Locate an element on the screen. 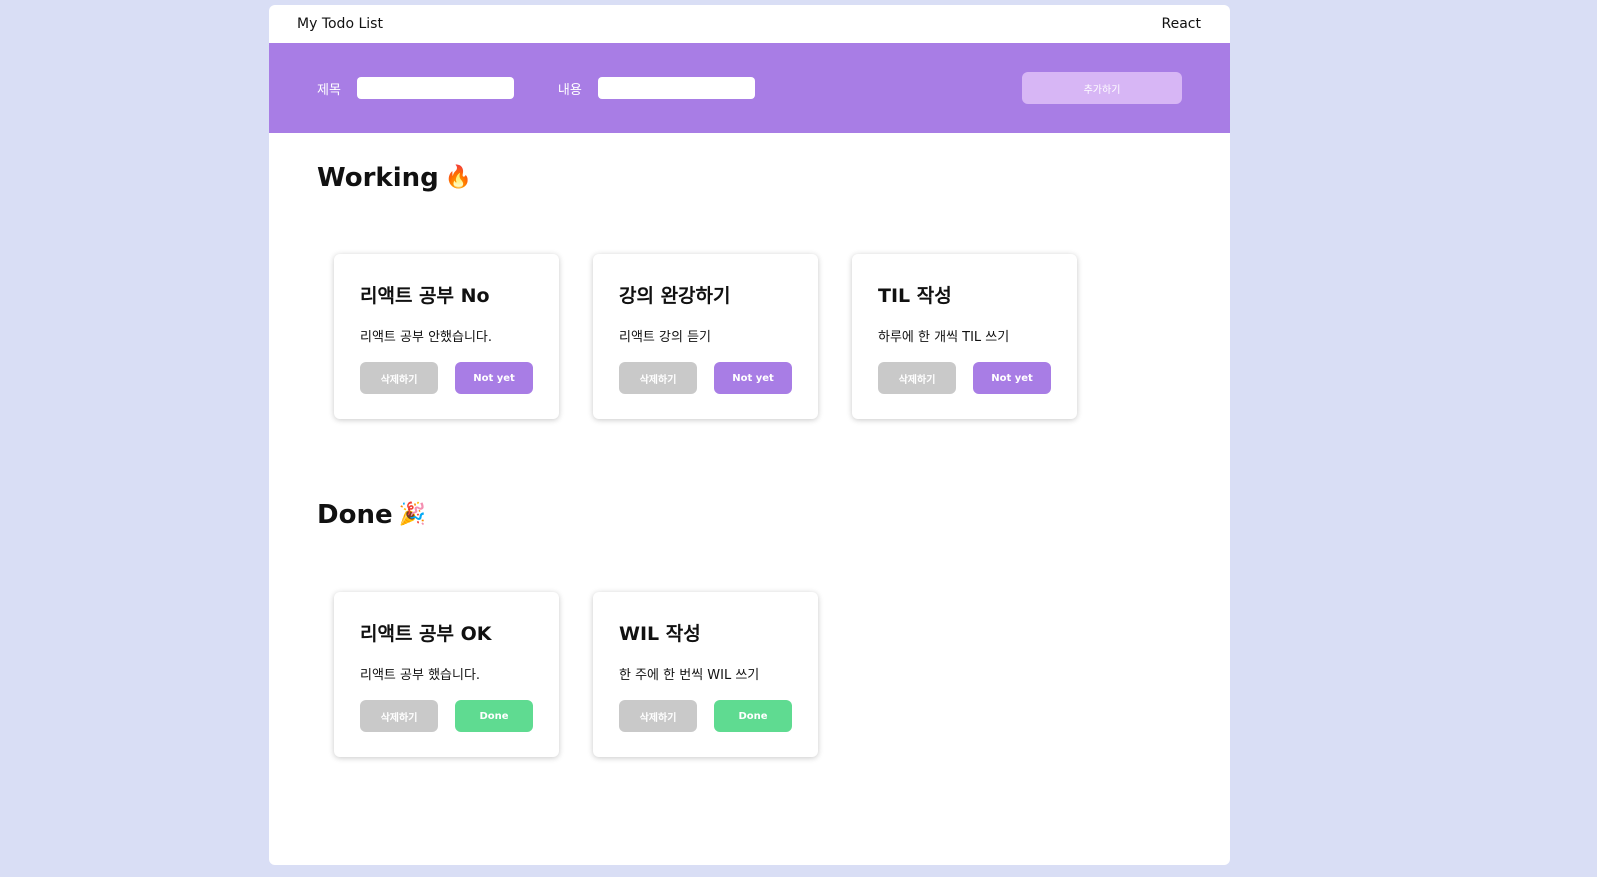  todo-title: TIL 작성 is located at coordinates (915, 296).